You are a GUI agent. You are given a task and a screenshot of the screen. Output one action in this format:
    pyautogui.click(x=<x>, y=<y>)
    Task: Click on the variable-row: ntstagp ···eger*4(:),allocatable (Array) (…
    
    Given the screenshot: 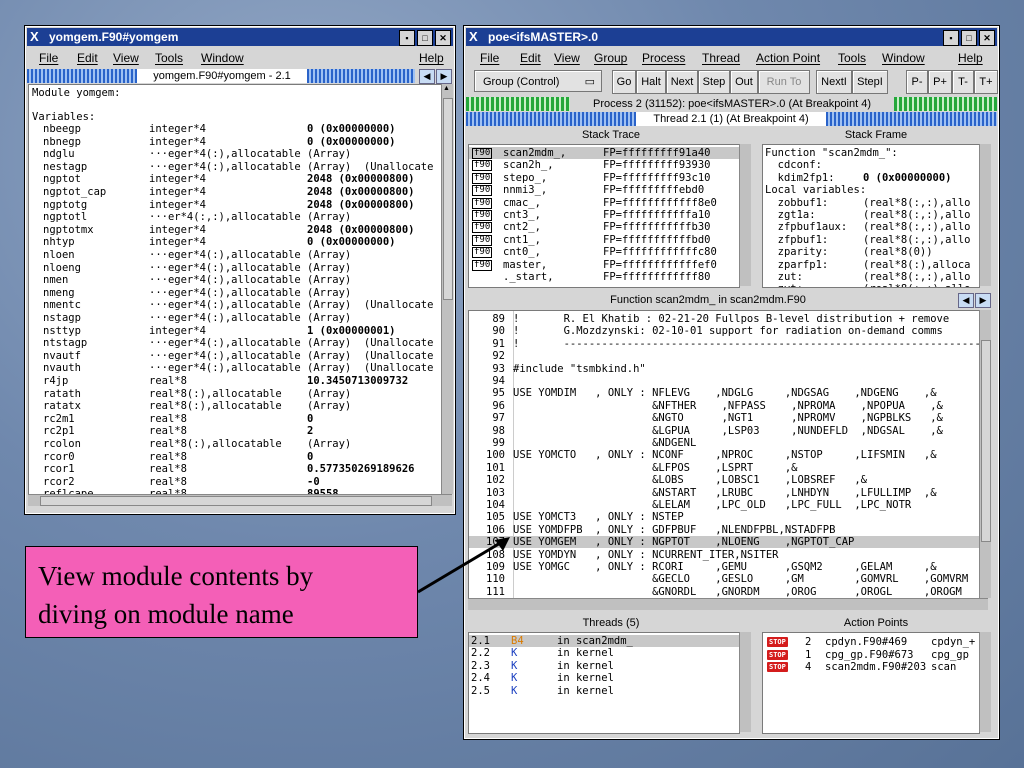 What is the action you would take?
    pyautogui.click(x=235, y=343)
    